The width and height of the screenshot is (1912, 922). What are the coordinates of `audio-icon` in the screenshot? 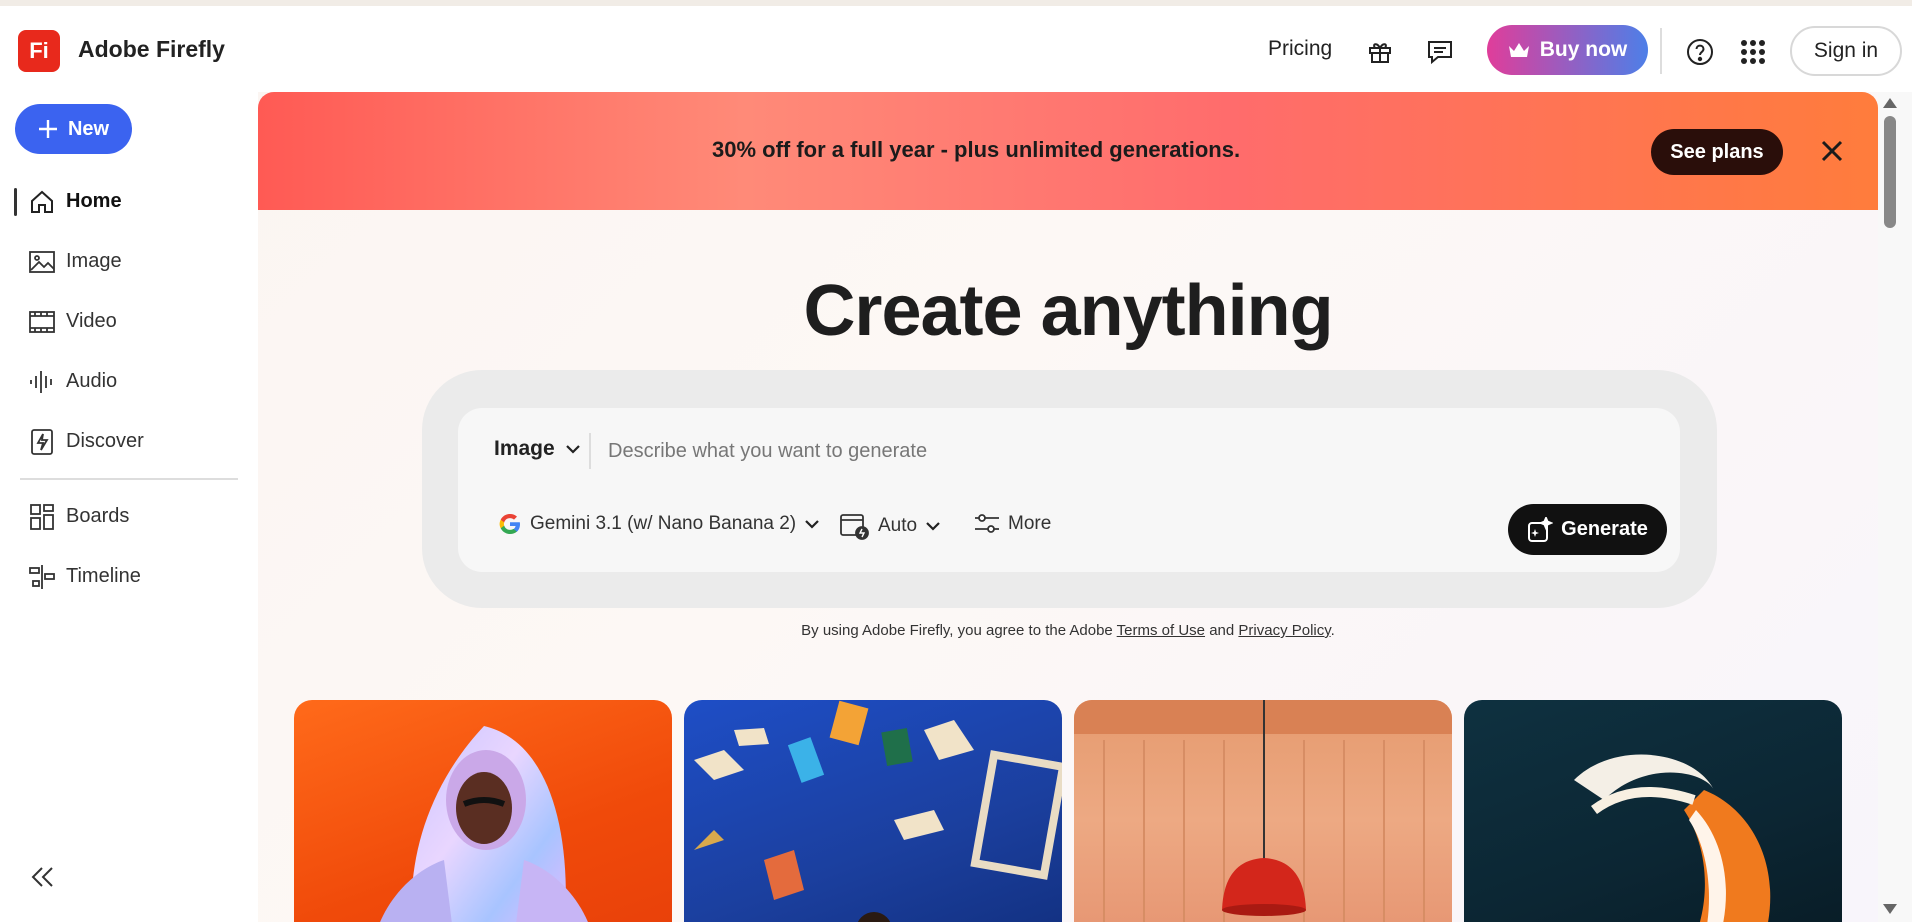 It's located at (42, 382).